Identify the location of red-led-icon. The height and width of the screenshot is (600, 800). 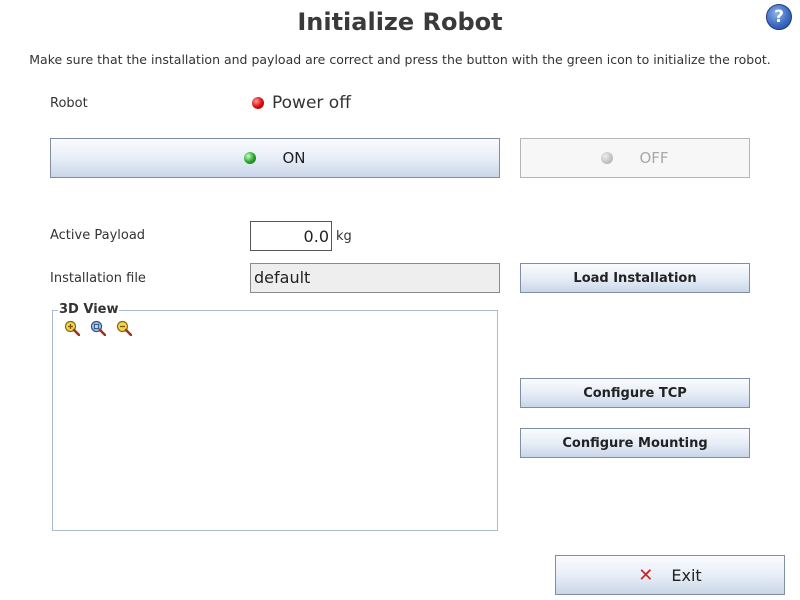
(258, 103).